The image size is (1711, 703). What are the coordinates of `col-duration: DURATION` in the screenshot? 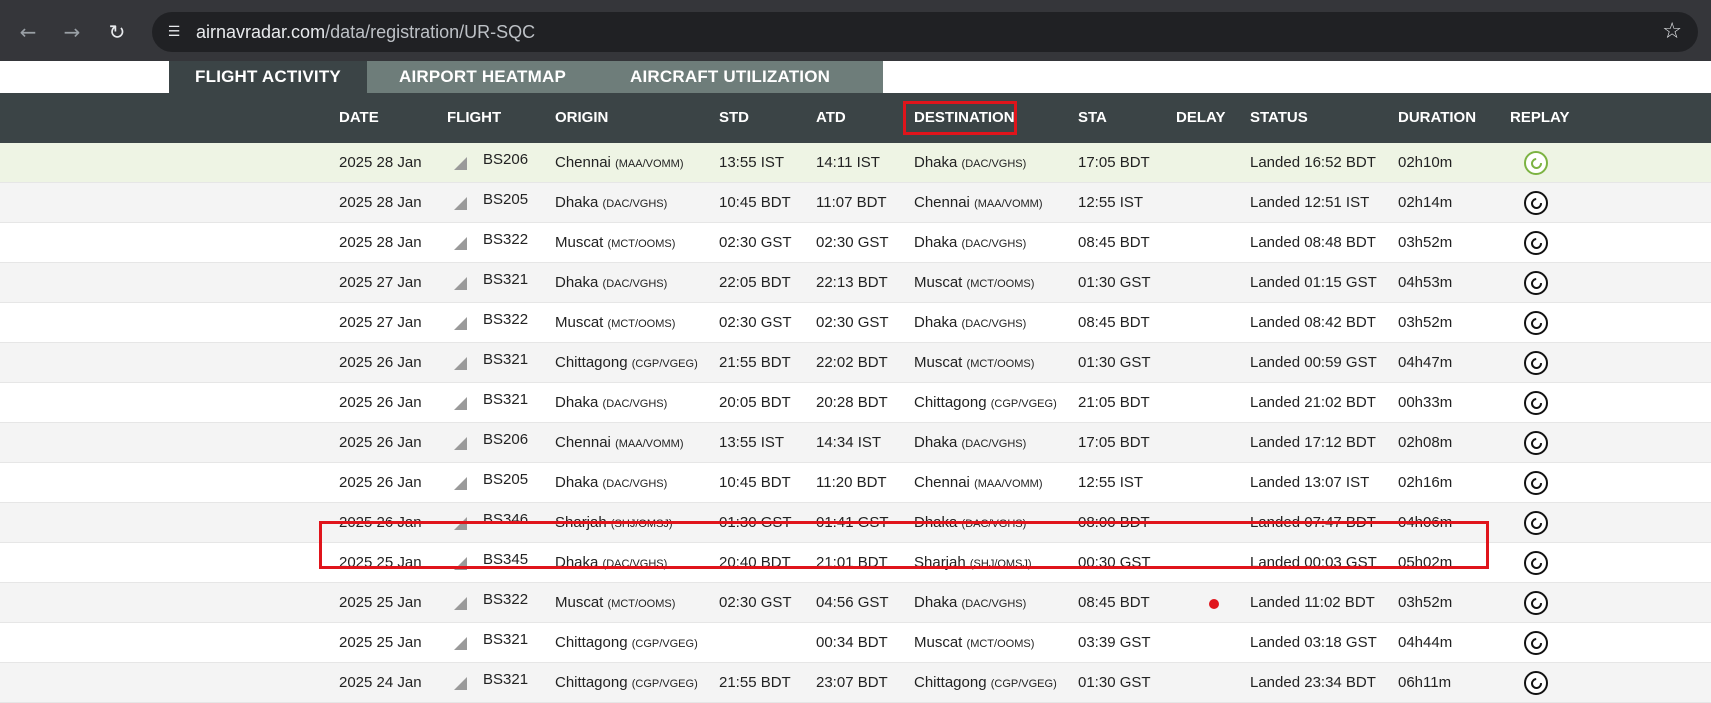 It's located at (1437, 117).